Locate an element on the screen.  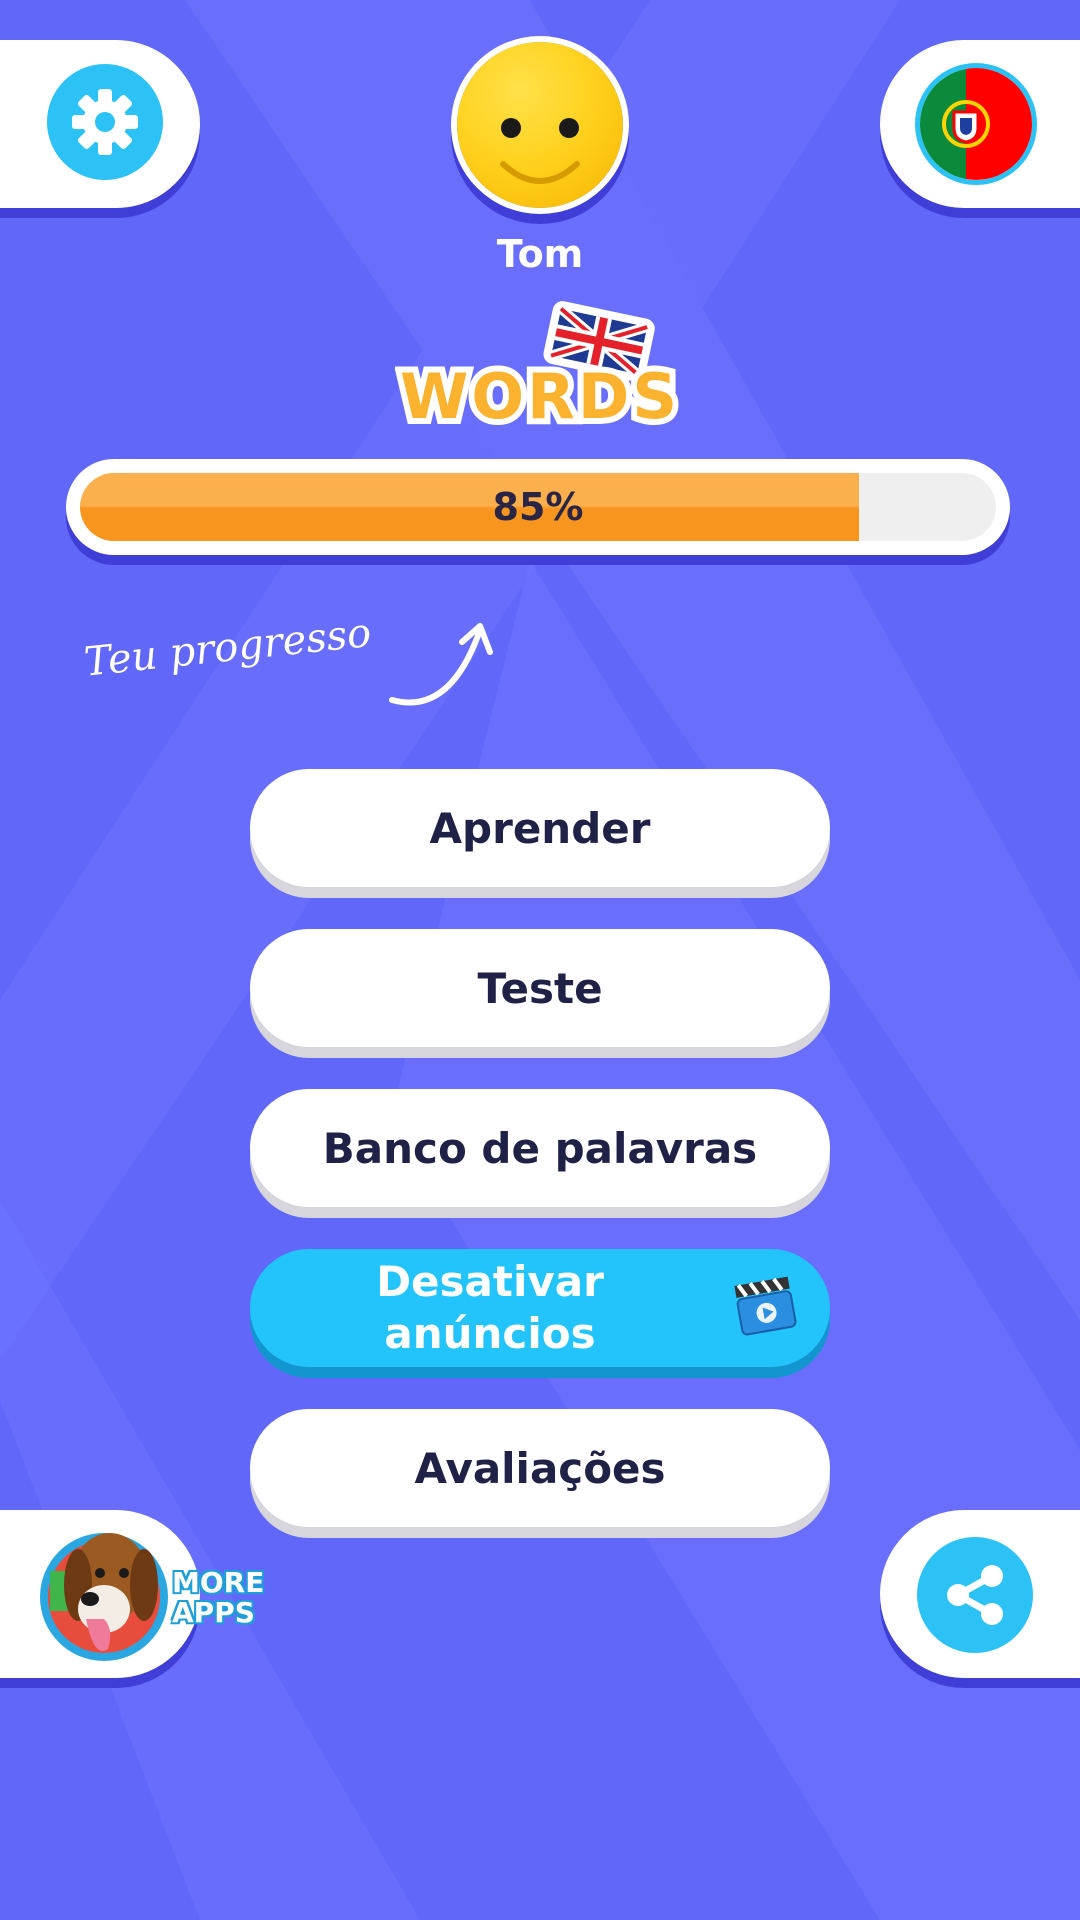
learn-label: Aprender is located at coordinates (540, 828).